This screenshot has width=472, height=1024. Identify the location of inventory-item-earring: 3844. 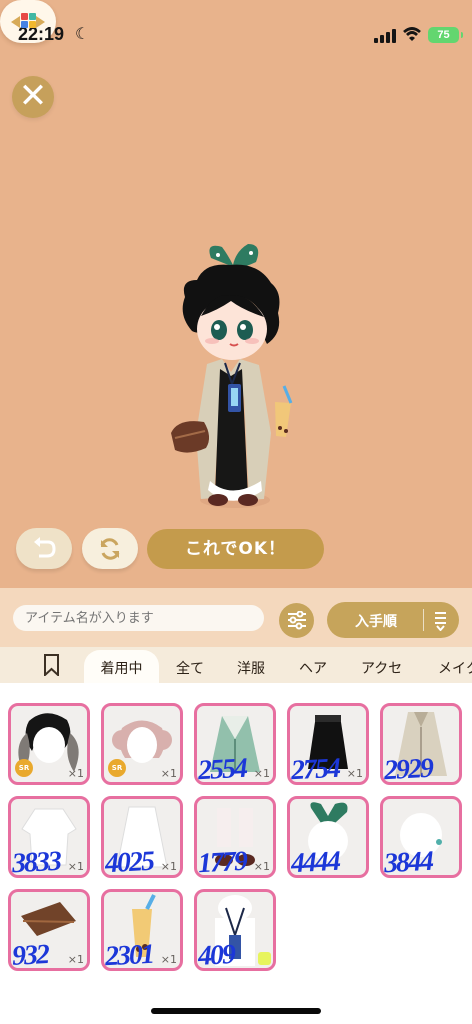
(421, 837).